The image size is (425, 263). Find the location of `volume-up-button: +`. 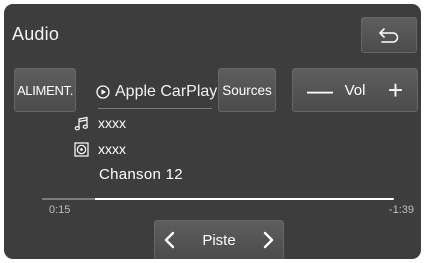

volume-up-button: + is located at coordinates (395, 90).